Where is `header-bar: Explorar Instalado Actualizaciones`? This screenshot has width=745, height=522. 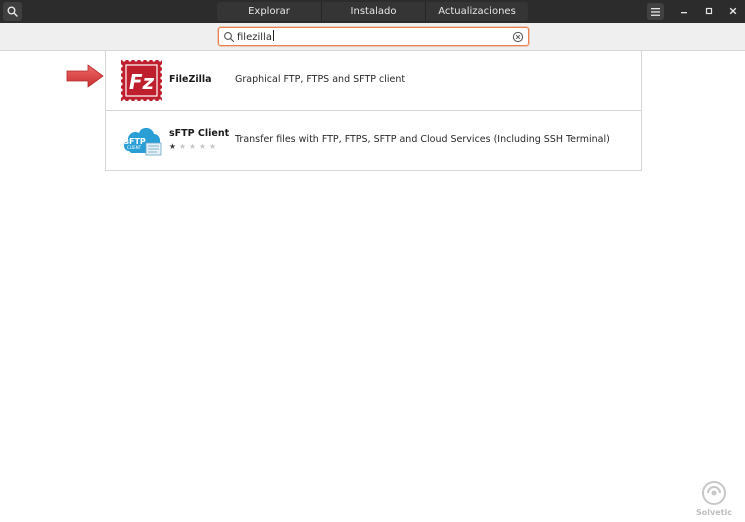
header-bar: Explorar Instalado Actualizaciones is located at coordinates (372, 11).